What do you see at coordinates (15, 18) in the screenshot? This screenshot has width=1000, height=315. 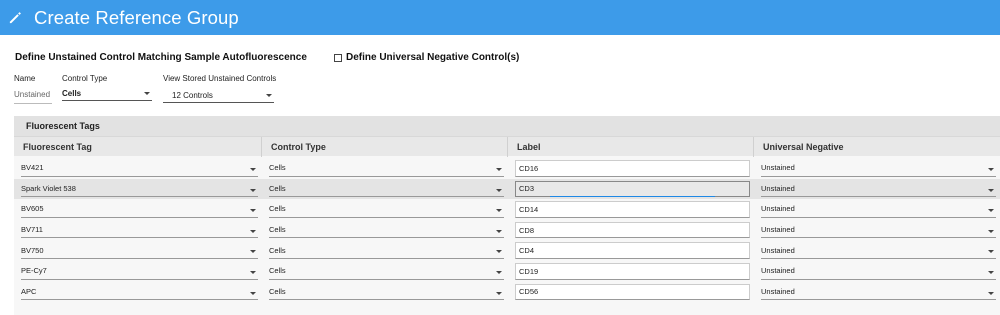 I see `pencil-icon` at bounding box center [15, 18].